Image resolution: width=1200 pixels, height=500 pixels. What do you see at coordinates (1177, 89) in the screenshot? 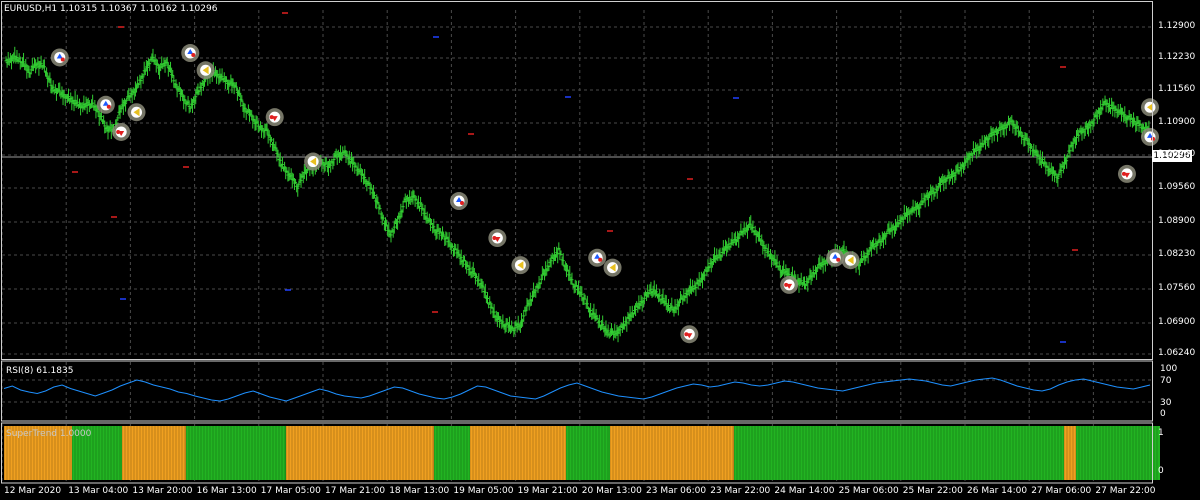
I see `price-axis-tick: 1.11560` at bounding box center [1177, 89].